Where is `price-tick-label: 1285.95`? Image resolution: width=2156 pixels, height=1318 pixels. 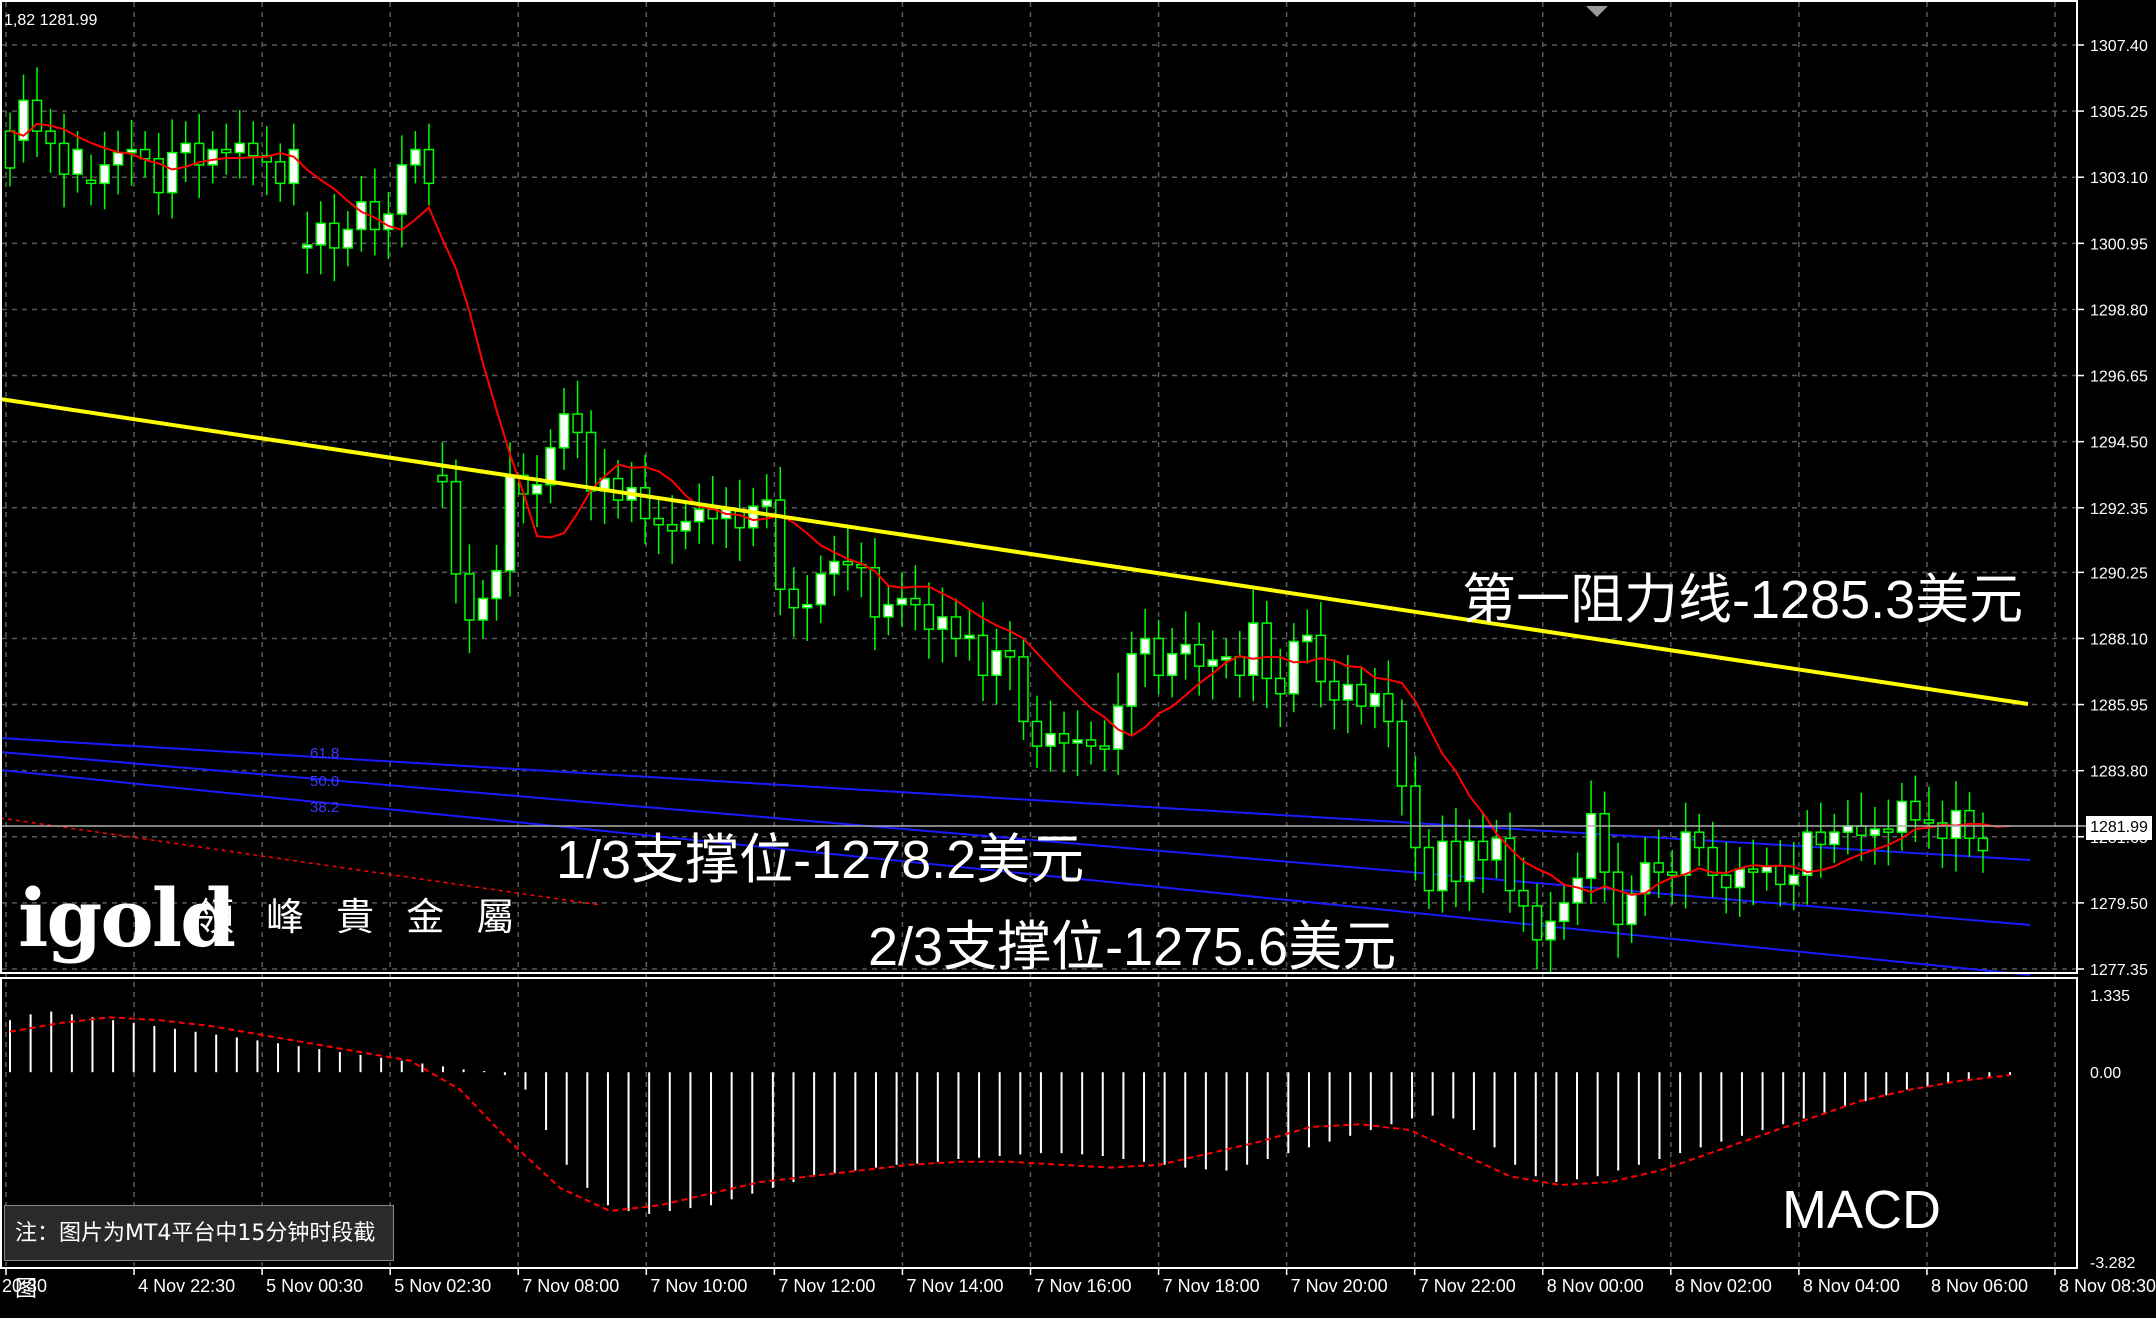 price-tick-label: 1285.95 is located at coordinates (2119, 706).